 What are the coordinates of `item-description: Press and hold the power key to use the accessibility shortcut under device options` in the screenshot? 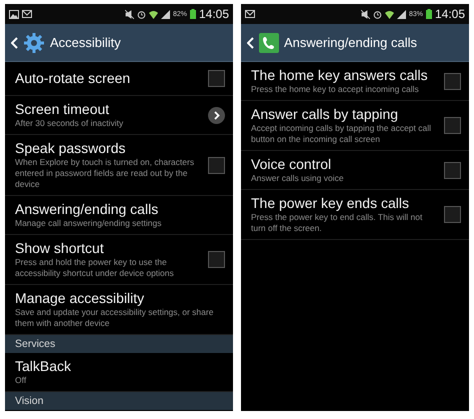 It's located at (95, 268).